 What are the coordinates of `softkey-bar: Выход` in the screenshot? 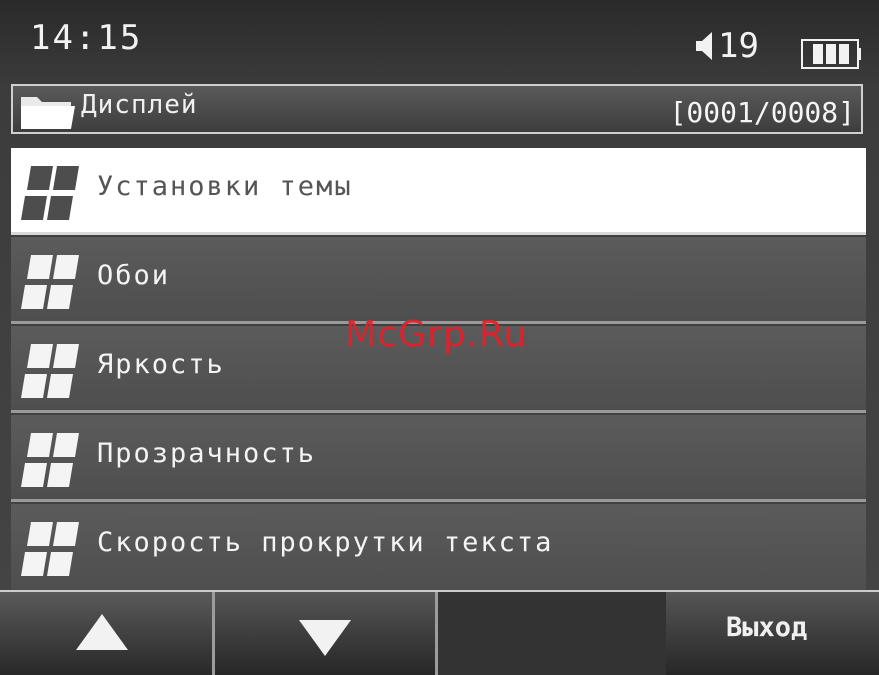 It's located at (439, 632).